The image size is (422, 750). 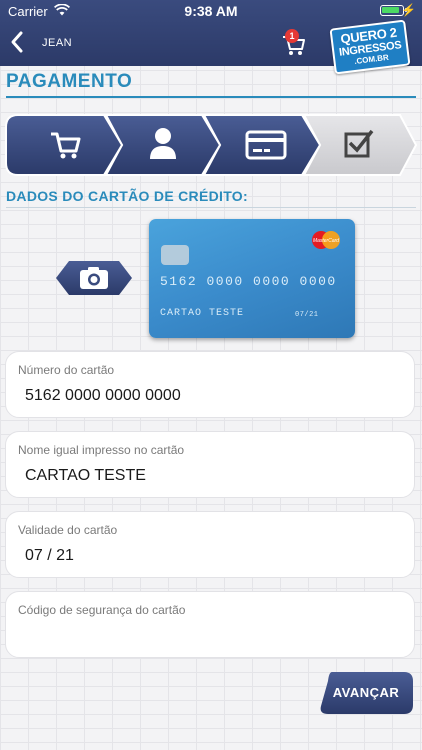 What do you see at coordinates (408, 10) in the screenshot?
I see `charging-icon: ⚡` at bounding box center [408, 10].